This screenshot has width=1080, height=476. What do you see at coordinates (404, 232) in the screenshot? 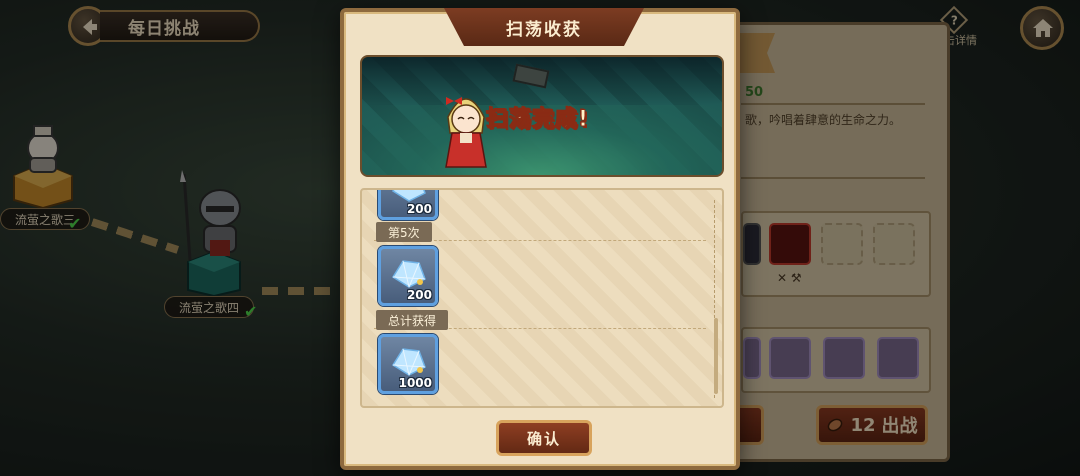
I see `sweep-round-tag: 第5次` at bounding box center [404, 232].